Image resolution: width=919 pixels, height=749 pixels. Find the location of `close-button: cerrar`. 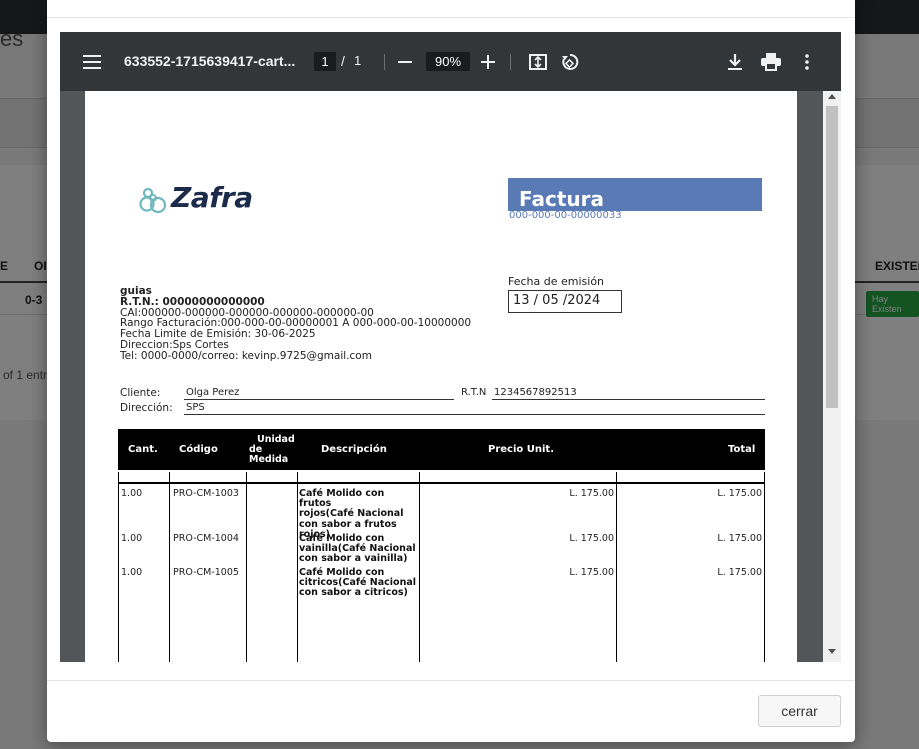

close-button: cerrar is located at coordinates (799, 711).